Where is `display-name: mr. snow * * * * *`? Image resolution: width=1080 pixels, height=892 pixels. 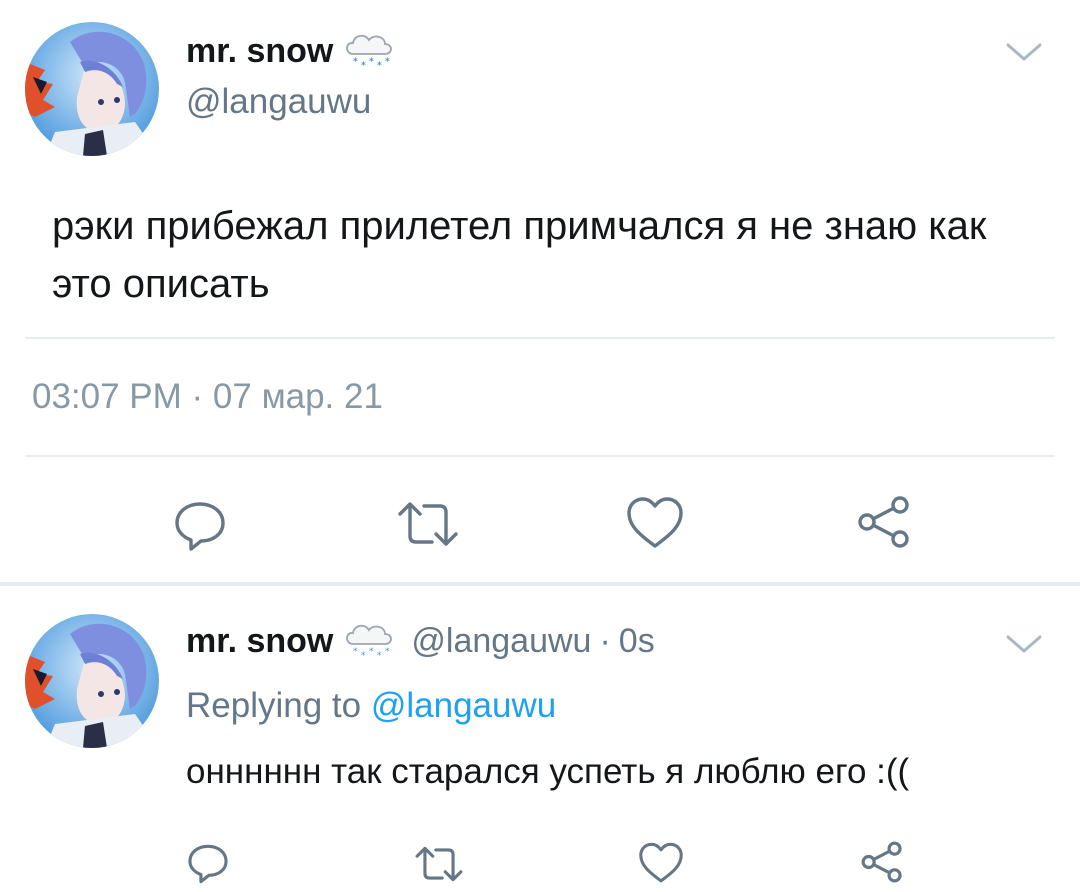 display-name: mr. snow * * * * * is located at coordinates (291, 51).